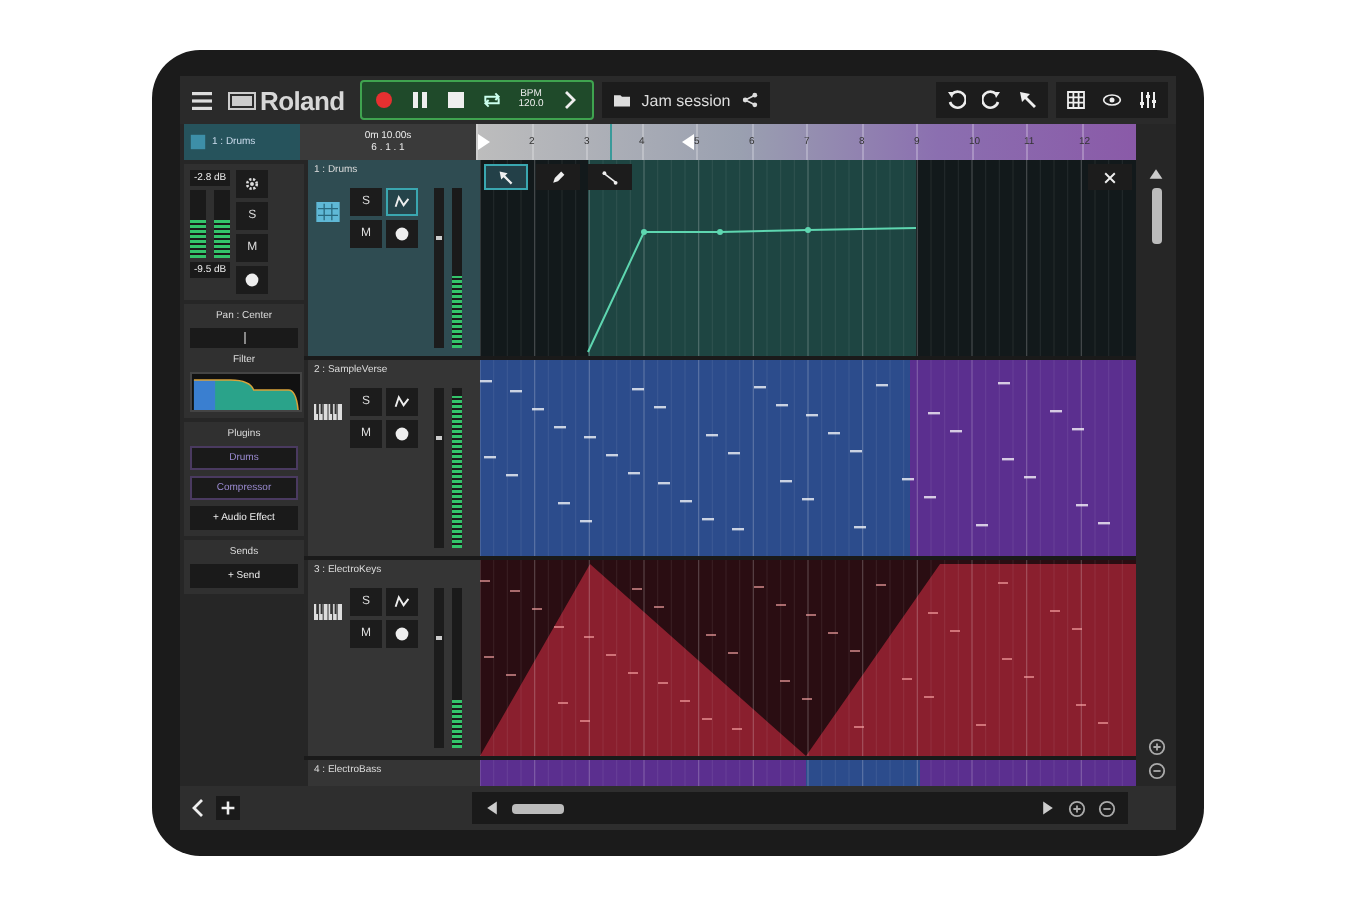 The height and width of the screenshot is (906, 1360). I want to click on pause-icon, so click(420, 100).